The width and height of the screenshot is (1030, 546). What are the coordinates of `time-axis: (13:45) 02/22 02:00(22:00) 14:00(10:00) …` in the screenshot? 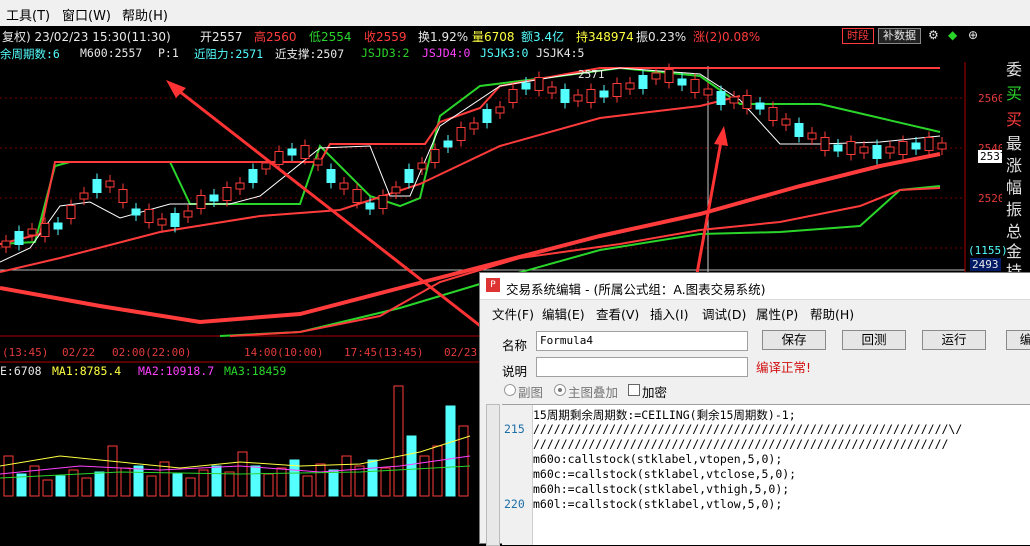 It's located at (240, 352).